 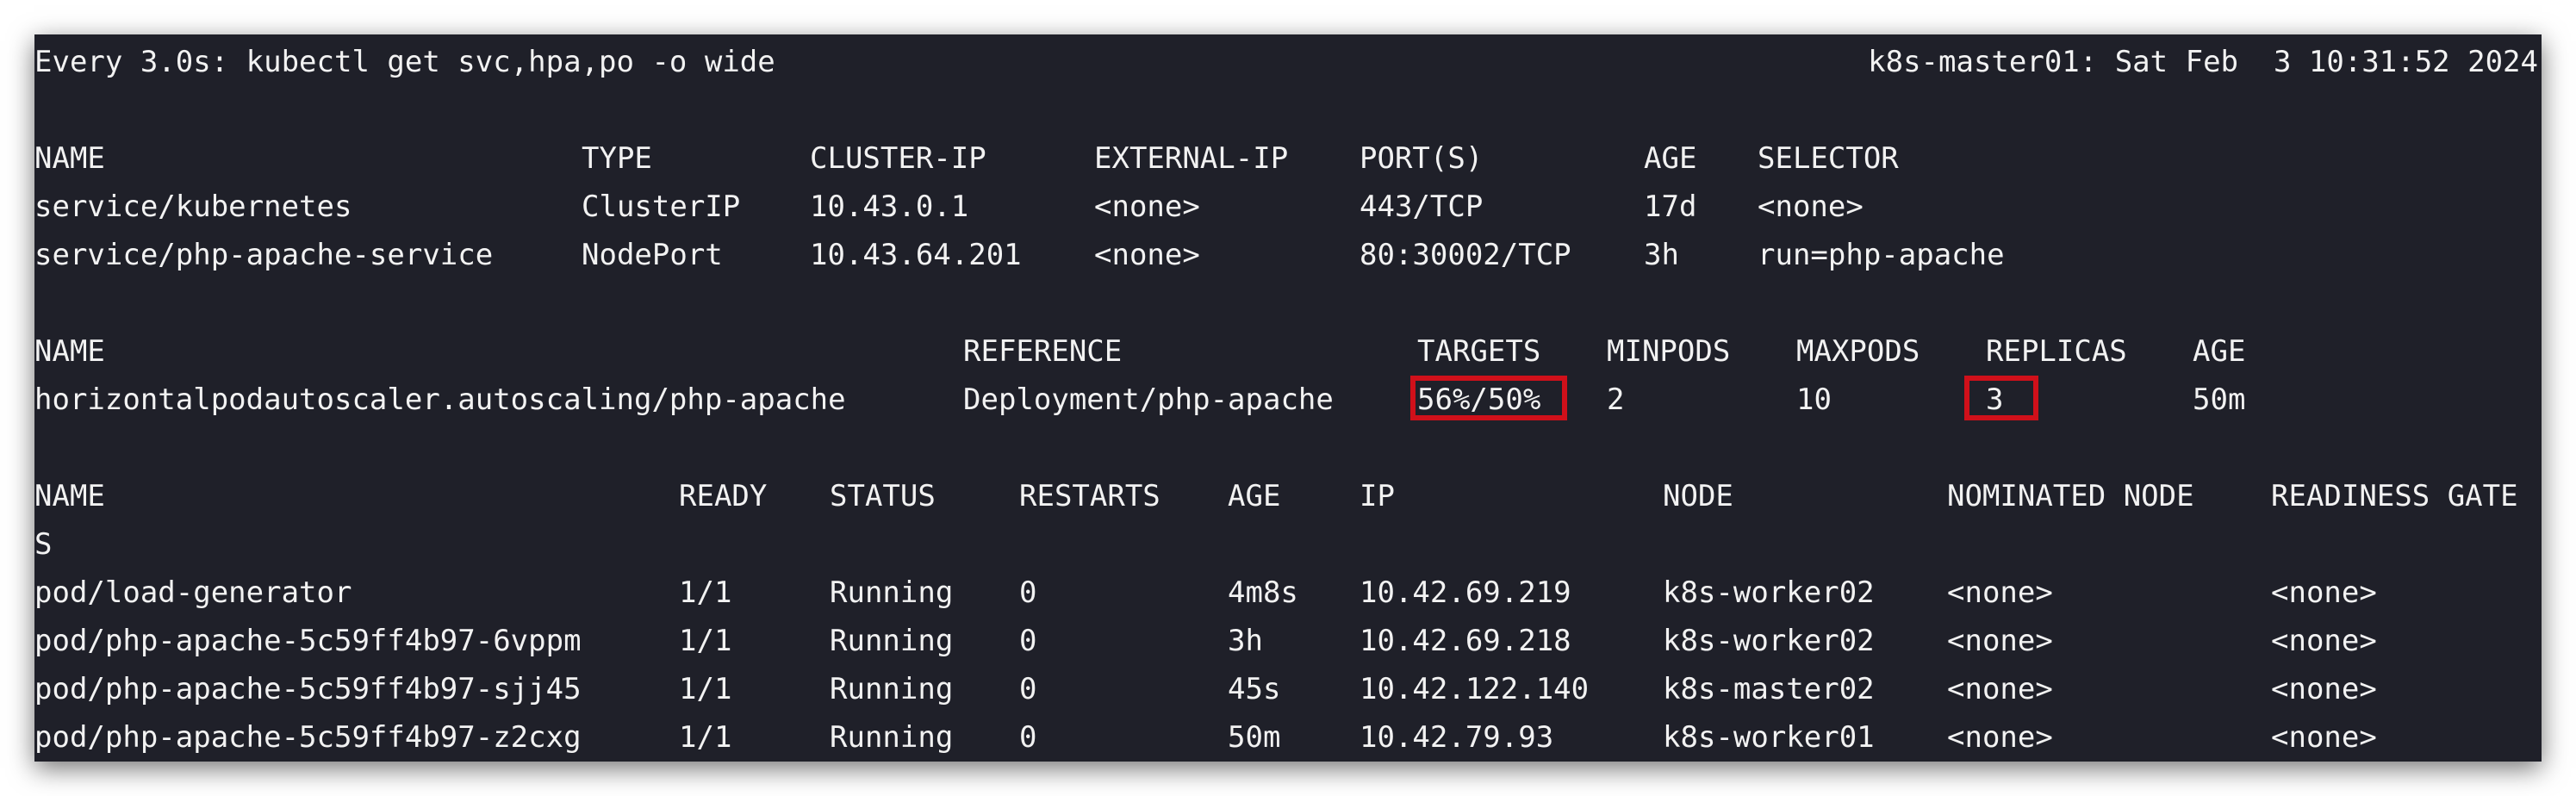 I want to click on hpa-reference: Deployment/php-apache, so click(x=1149, y=399).